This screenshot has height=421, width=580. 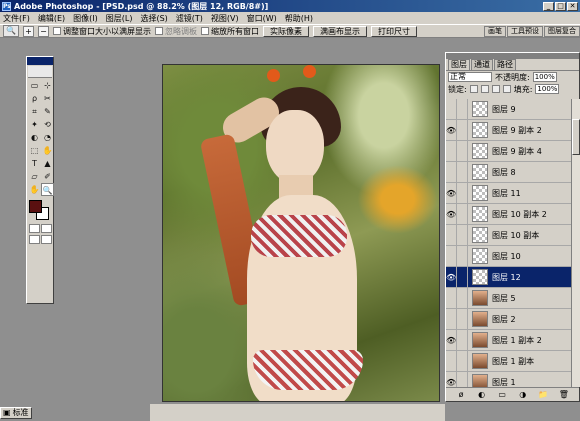 I want to click on layer-row: 图层 10, so click(x=508, y=256).